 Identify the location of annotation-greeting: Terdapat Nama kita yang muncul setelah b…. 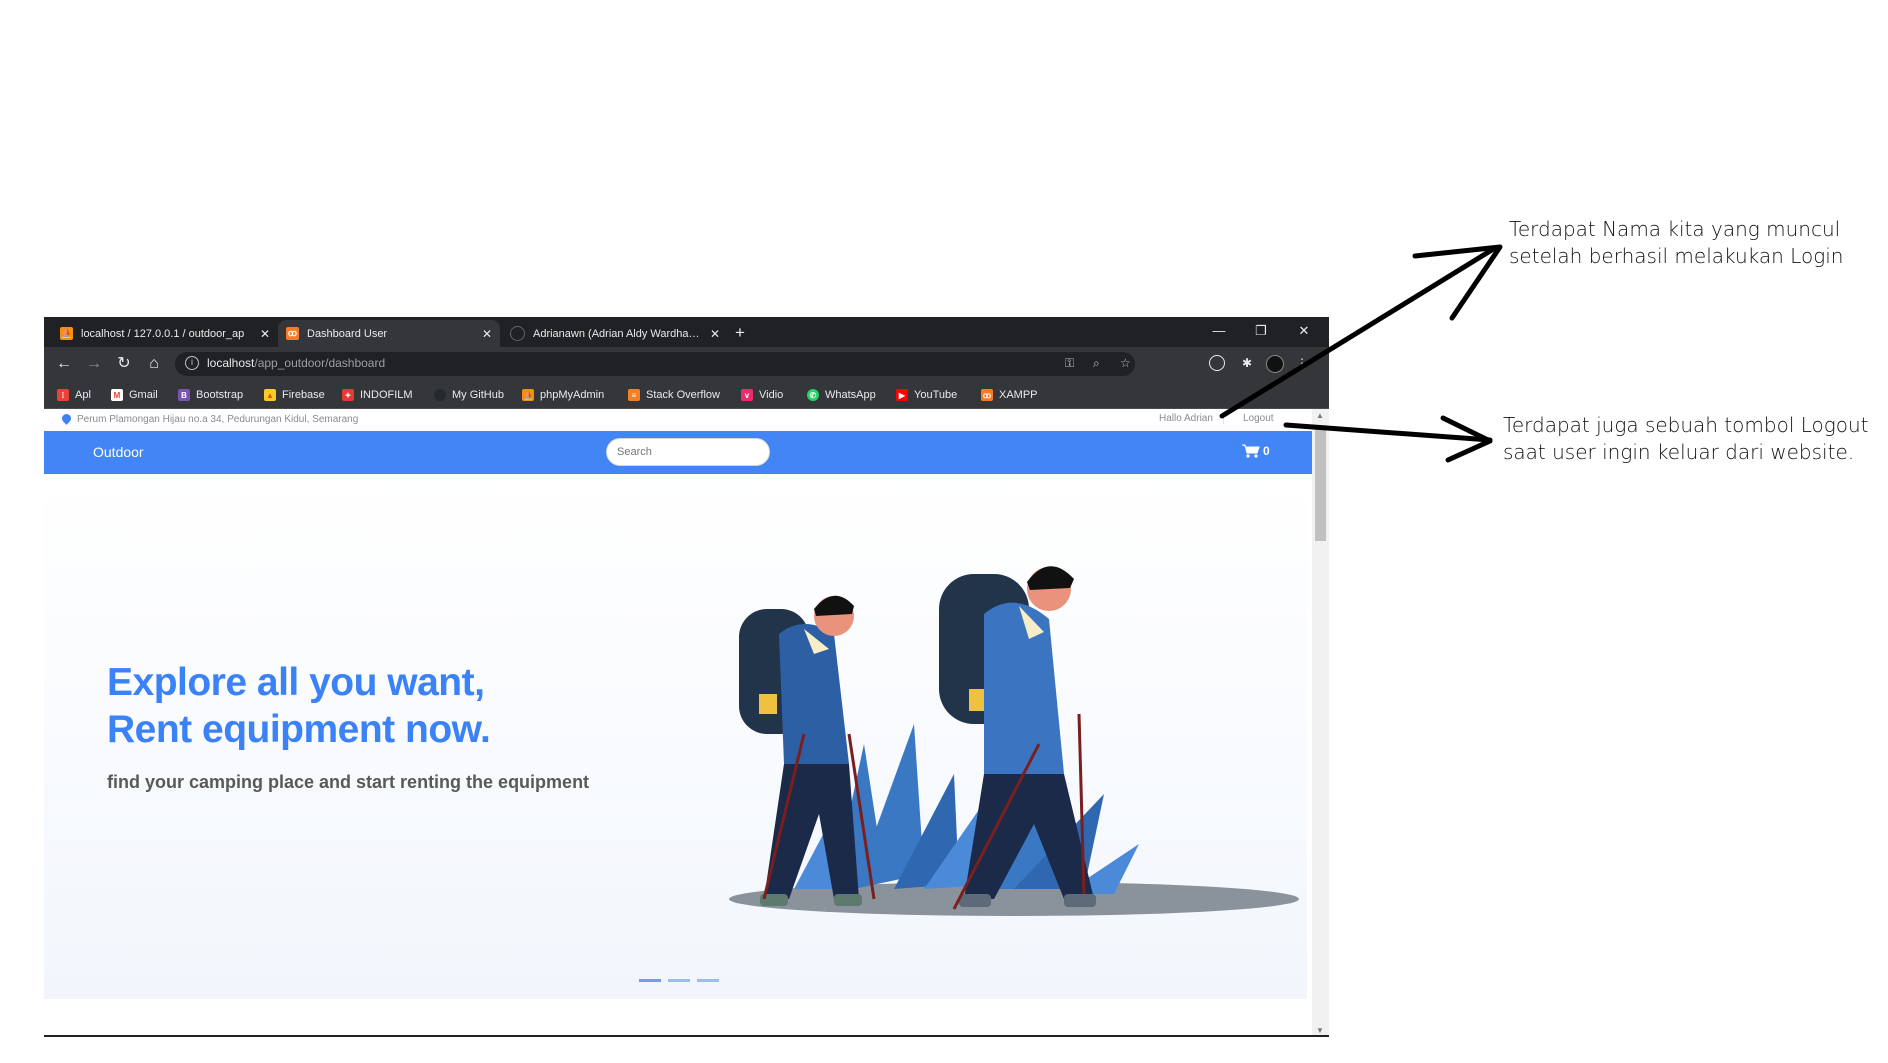
(1694, 243).